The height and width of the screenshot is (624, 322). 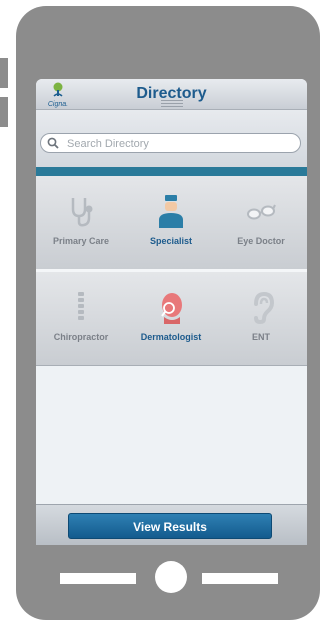 I want to click on category-eye-doctor: Eye Doctor, so click(x=261, y=222).